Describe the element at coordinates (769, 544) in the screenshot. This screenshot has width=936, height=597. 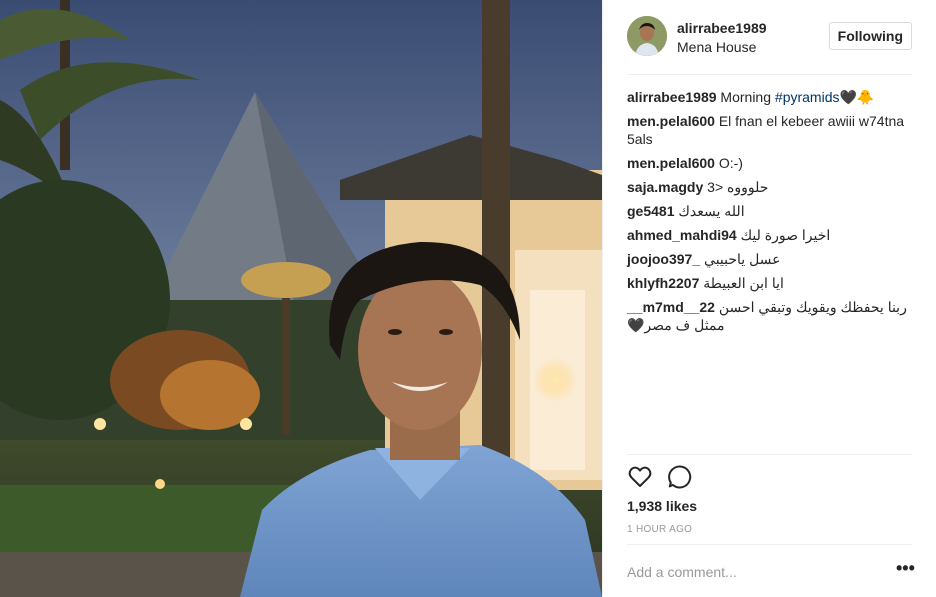
I see `comment-divider` at that location.